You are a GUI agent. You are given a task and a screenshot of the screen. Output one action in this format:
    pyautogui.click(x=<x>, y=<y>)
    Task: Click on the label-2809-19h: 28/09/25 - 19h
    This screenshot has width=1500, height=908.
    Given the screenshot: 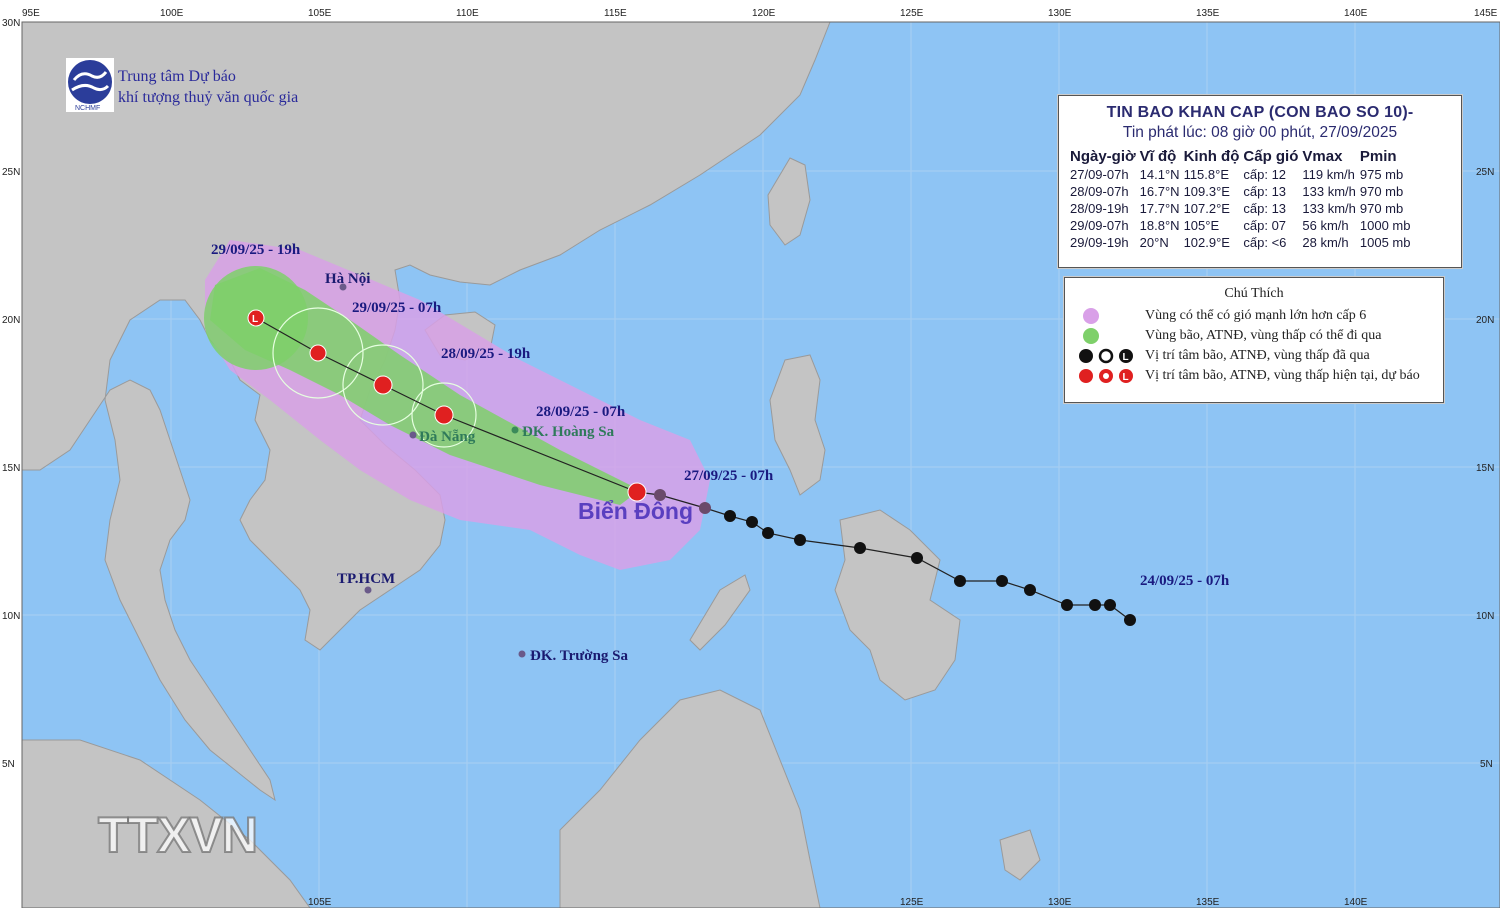 What is the action you would take?
    pyautogui.click(x=486, y=354)
    